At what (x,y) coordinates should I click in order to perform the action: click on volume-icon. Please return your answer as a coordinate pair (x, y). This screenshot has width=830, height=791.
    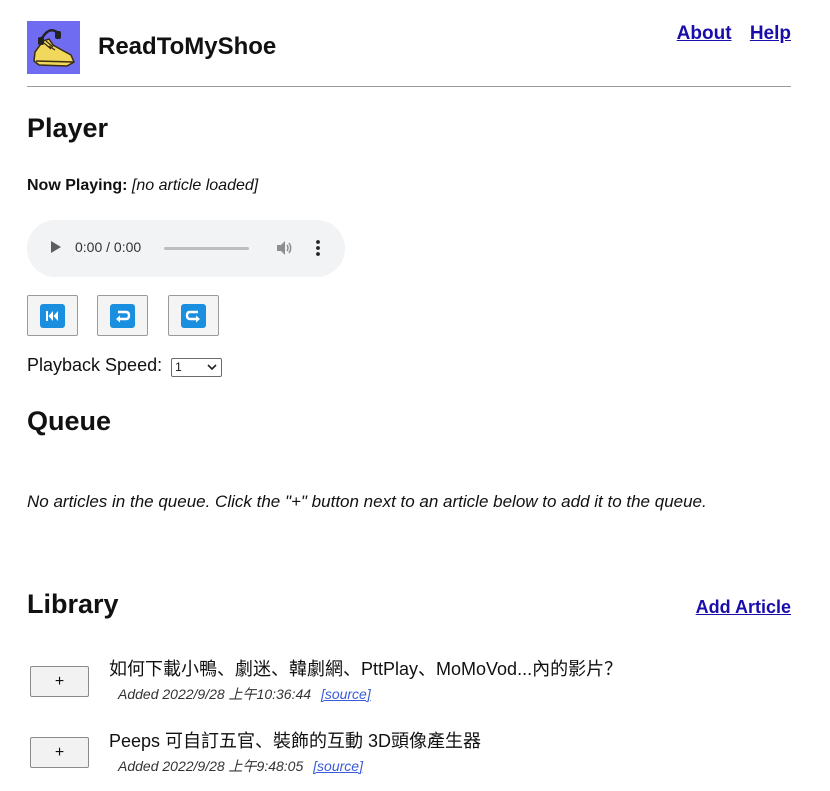
    Looking at the image, I should click on (284, 248).